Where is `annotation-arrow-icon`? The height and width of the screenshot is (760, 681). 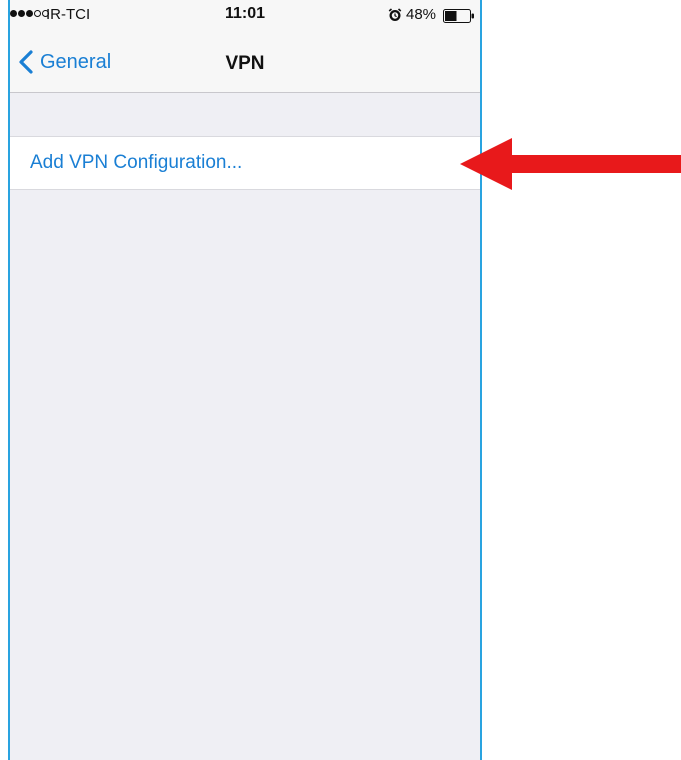
annotation-arrow-icon is located at coordinates (570, 164).